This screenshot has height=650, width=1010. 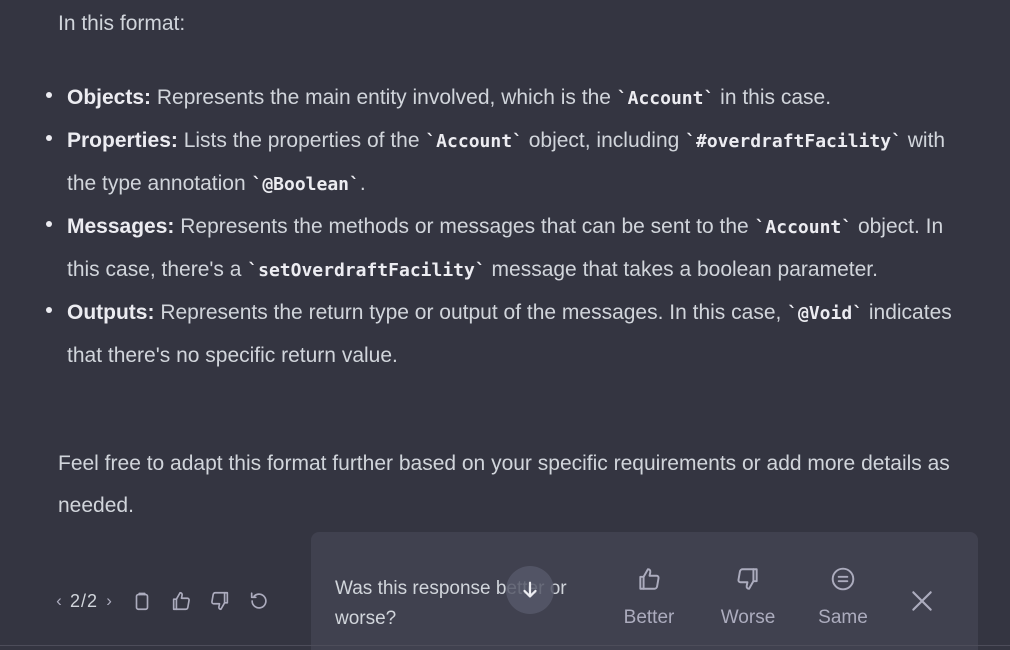 I want to click on better-button: Better, so click(x=649, y=597).